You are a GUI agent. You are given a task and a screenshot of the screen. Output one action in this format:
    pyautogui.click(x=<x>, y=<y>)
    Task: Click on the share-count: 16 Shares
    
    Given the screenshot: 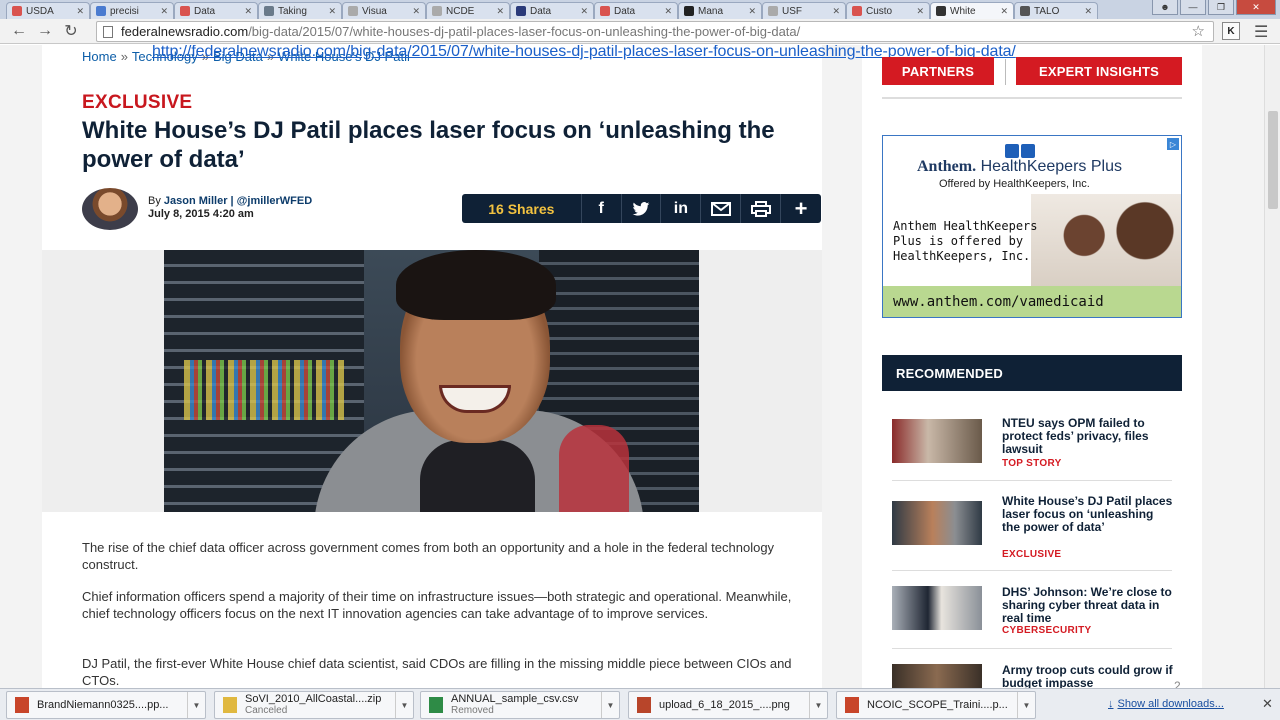 What is the action you would take?
    pyautogui.click(x=522, y=208)
    